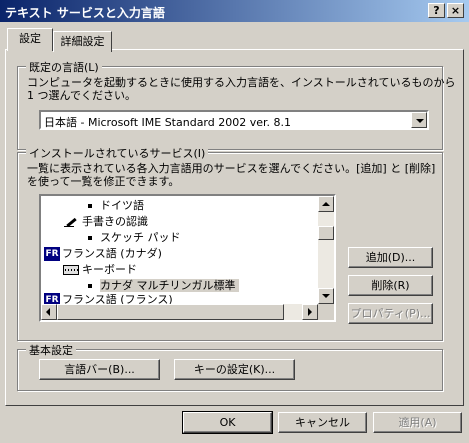  Describe the element at coordinates (81, 95) in the screenshot. I see `default-language-desc-2: 1 つ選んでください。` at that location.